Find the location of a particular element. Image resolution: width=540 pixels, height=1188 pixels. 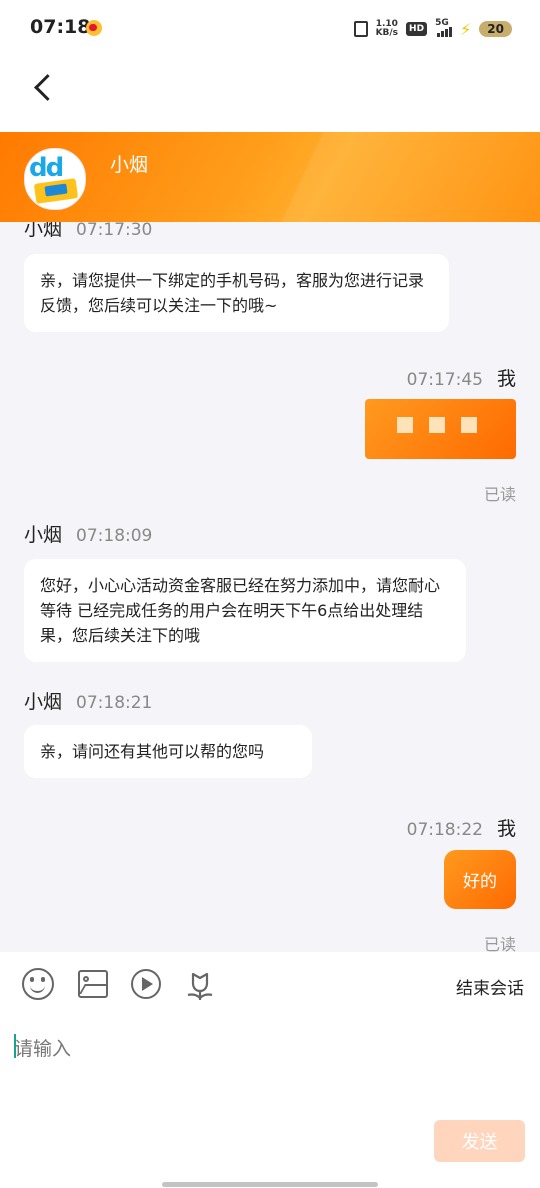

agent-avatar: dd is located at coordinates (55, 179).